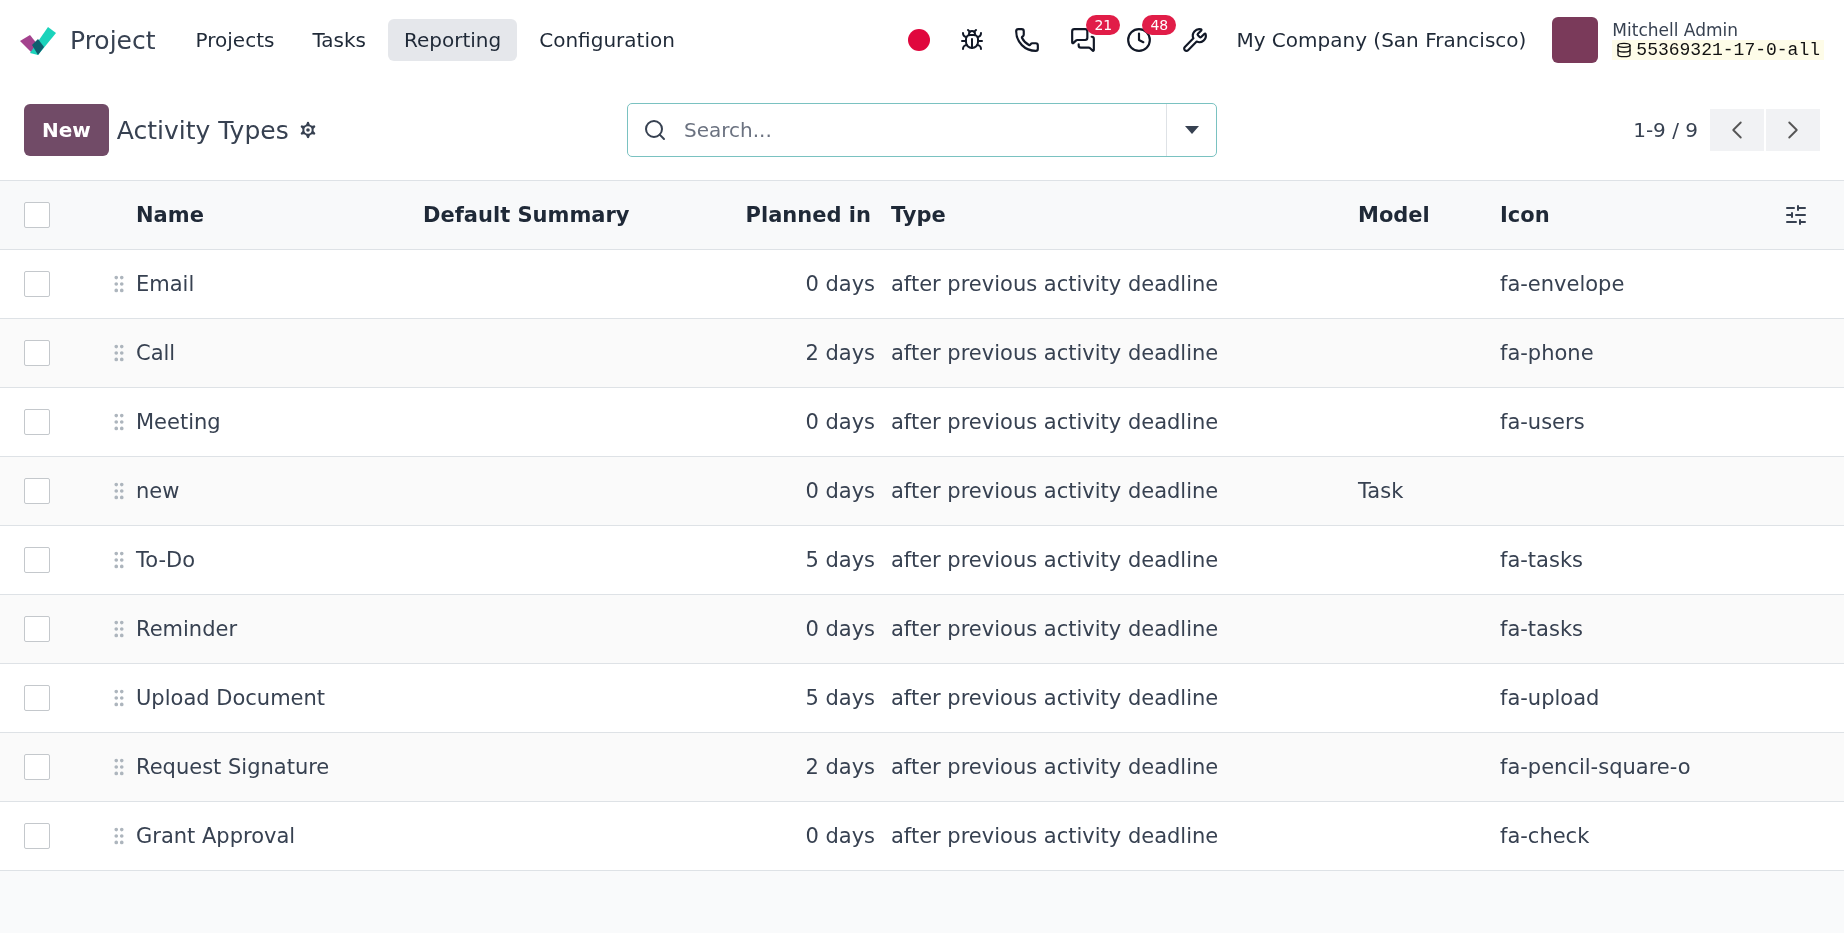  I want to click on column-header: Planned in, so click(808, 215).